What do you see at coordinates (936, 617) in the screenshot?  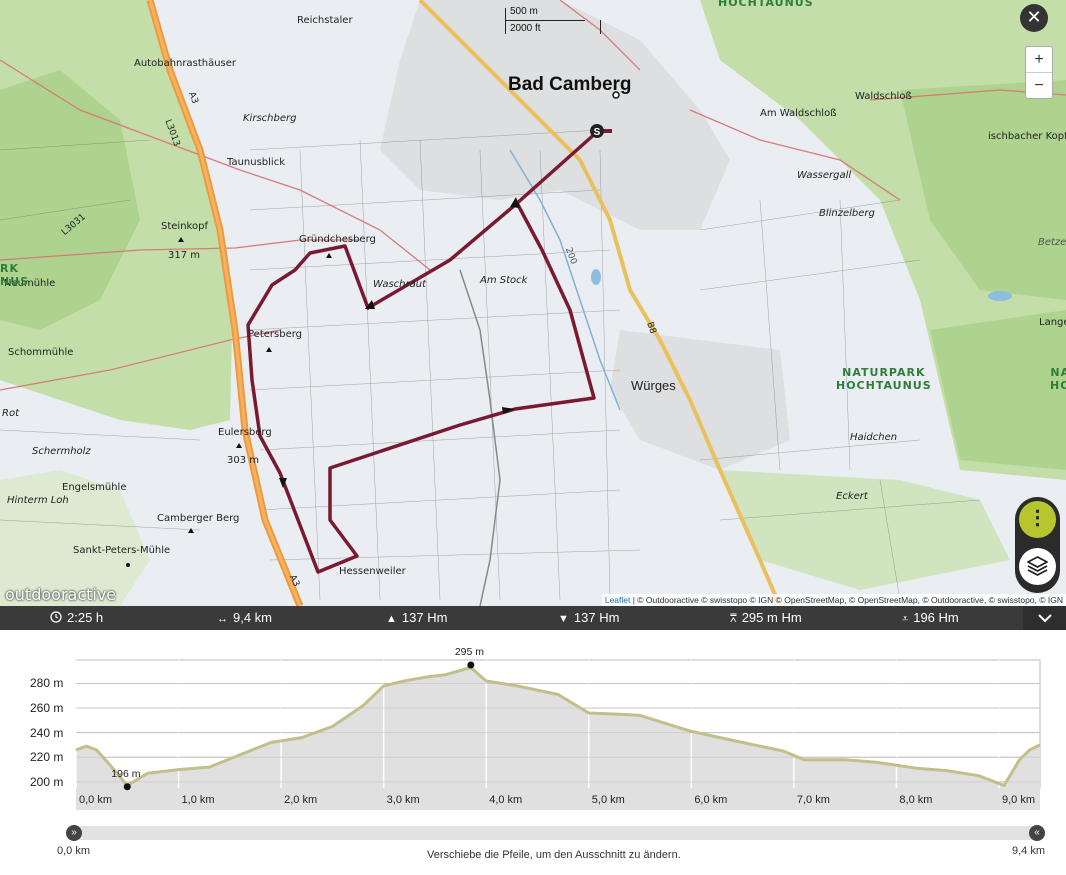 I see `stat-lowest-value: 196 Hm` at bounding box center [936, 617].